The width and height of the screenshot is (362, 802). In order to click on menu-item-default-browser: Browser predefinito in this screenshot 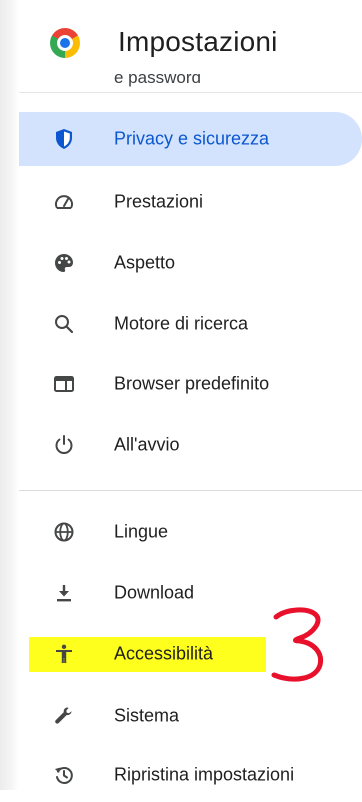, I will do `click(190, 384)`.